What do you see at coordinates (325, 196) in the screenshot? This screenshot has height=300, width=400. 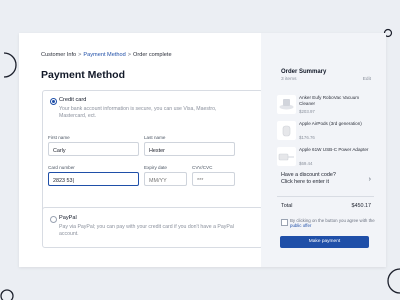 I see `divider` at bounding box center [325, 196].